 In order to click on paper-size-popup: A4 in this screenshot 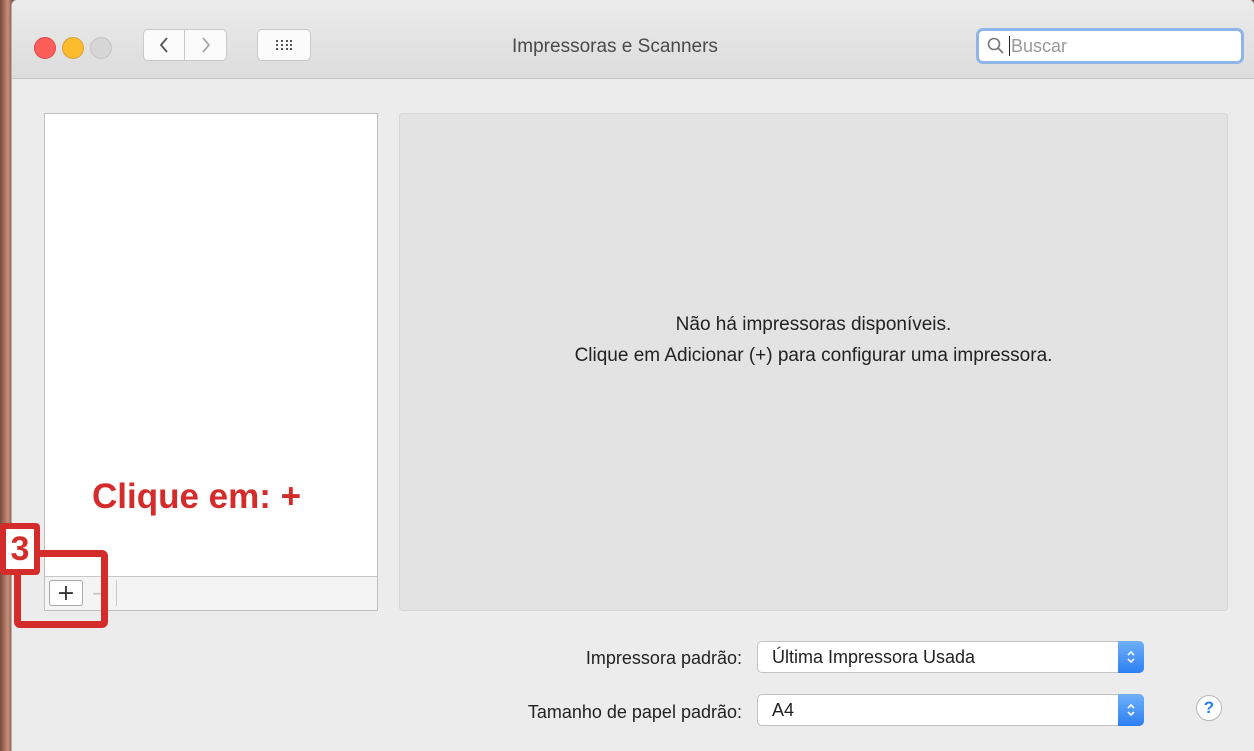, I will do `click(950, 710)`.